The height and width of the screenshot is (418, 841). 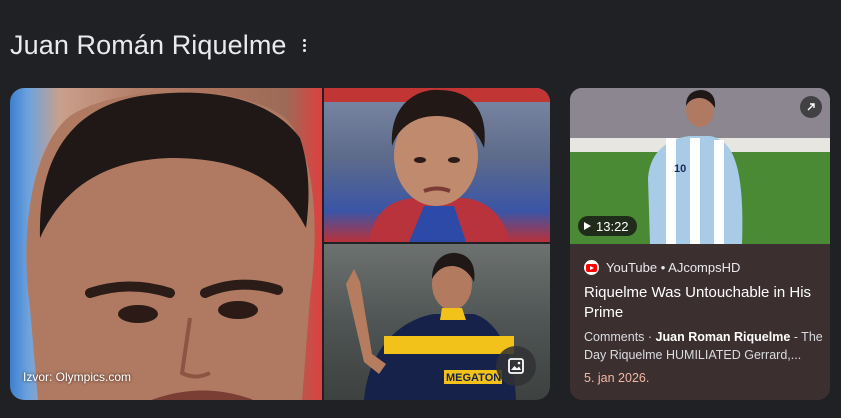 What do you see at coordinates (632, 267) in the screenshot?
I see `source-name: YouTube` at bounding box center [632, 267].